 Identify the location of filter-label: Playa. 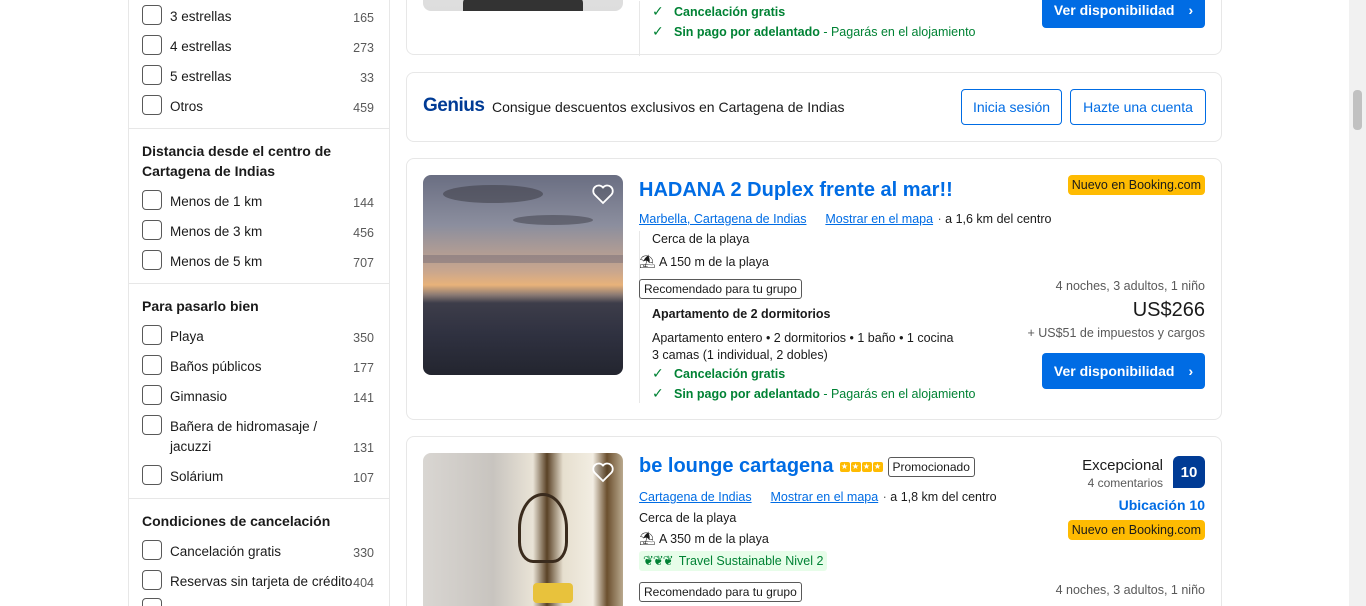
(187, 336).